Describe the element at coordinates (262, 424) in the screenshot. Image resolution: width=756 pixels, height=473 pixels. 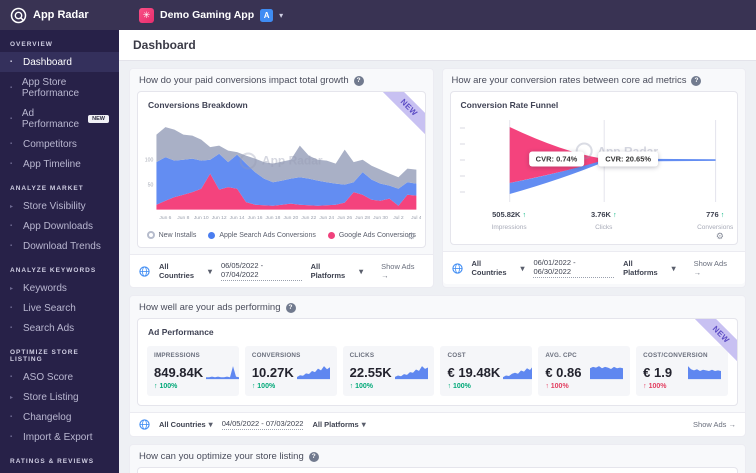
I see `date-range-filter: 04/05/2022 - 07/03/2022` at that location.